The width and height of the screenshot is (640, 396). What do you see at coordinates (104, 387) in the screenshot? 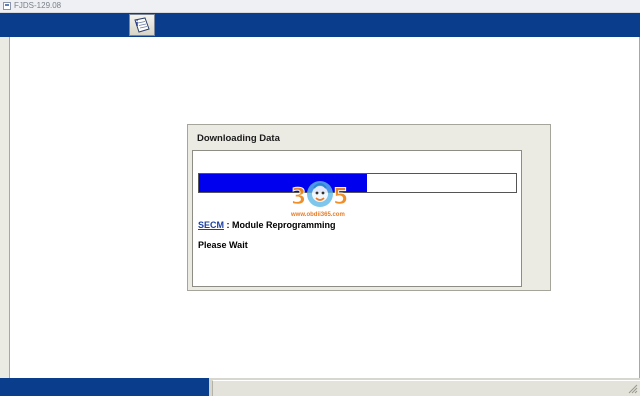
I see `status-bar-left-panel` at bounding box center [104, 387].